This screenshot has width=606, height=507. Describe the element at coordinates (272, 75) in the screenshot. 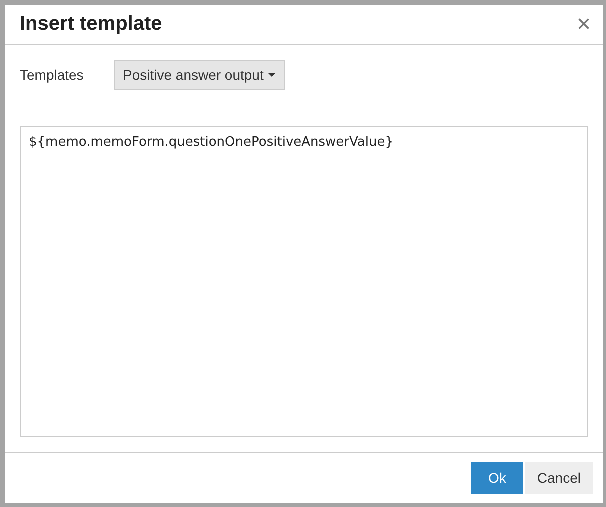

I see `caret-icon` at that location.